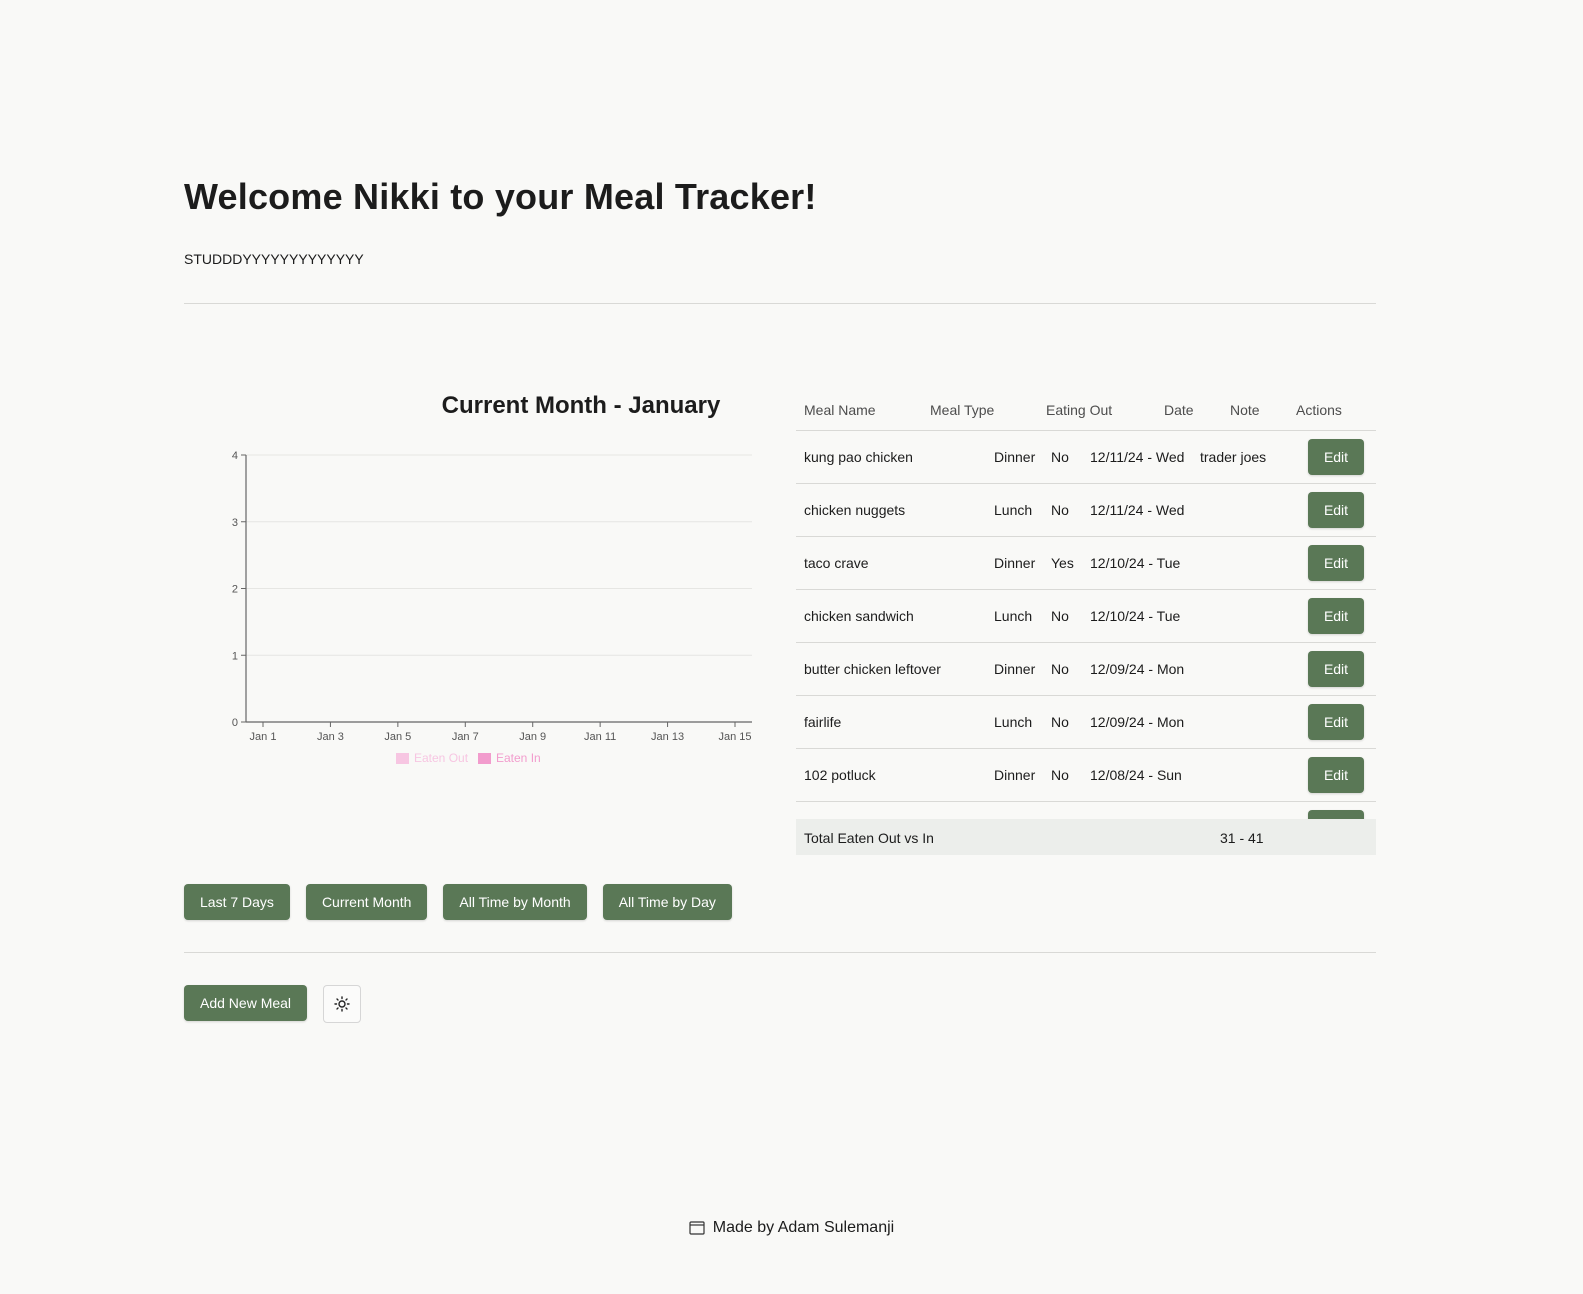 This screenshot has height=1294, width=1583. What do you see at coordinates (859, 616) in the screenshot?
I see `meal-name-cell: chicken sandwich` at bounding box center [859, 616].